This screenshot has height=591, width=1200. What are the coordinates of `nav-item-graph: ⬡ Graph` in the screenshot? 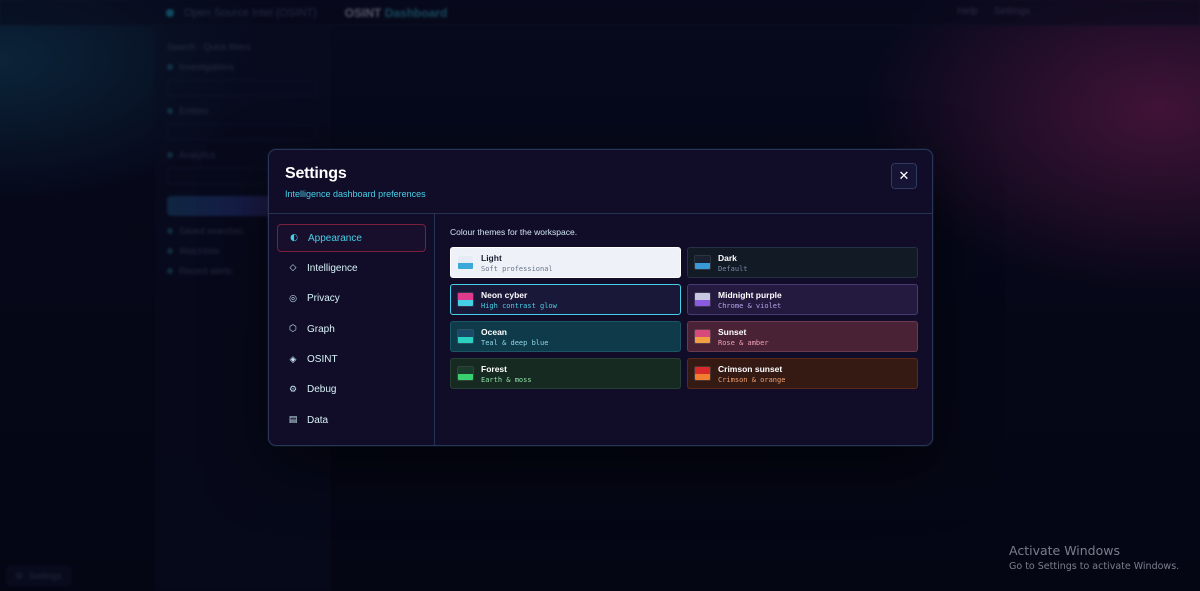 It's located at (351, 329).